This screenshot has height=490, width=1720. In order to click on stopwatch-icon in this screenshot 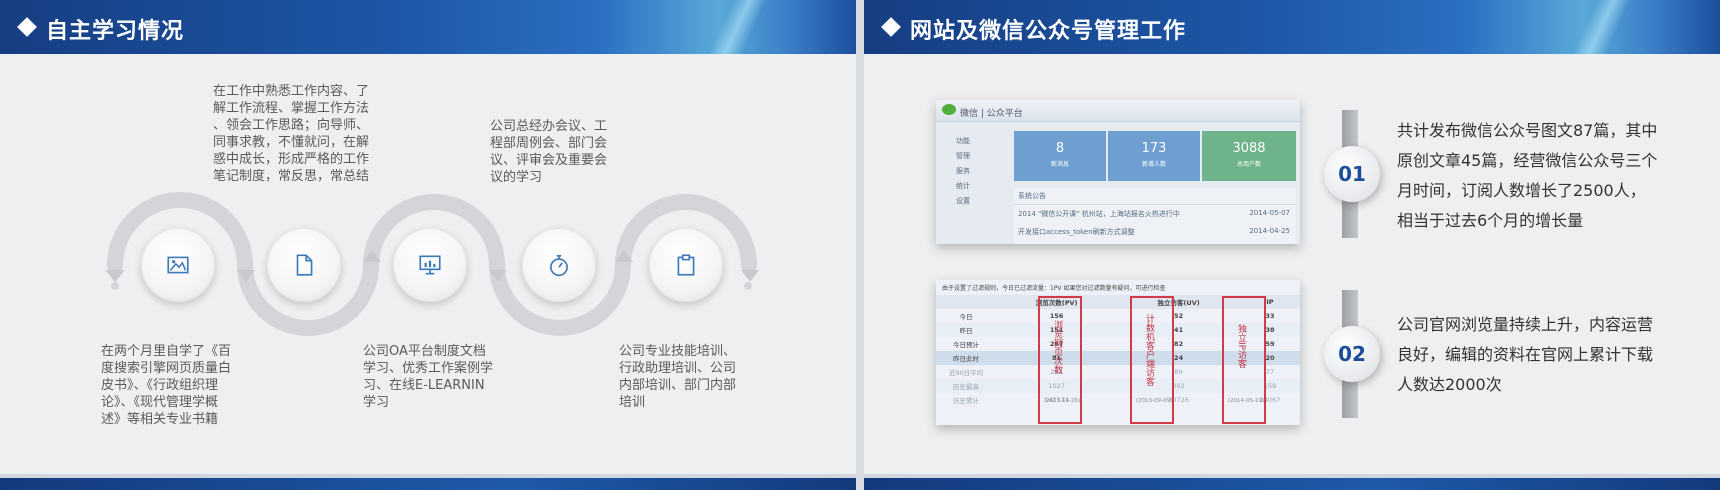, I will do `click(559, 265)`.